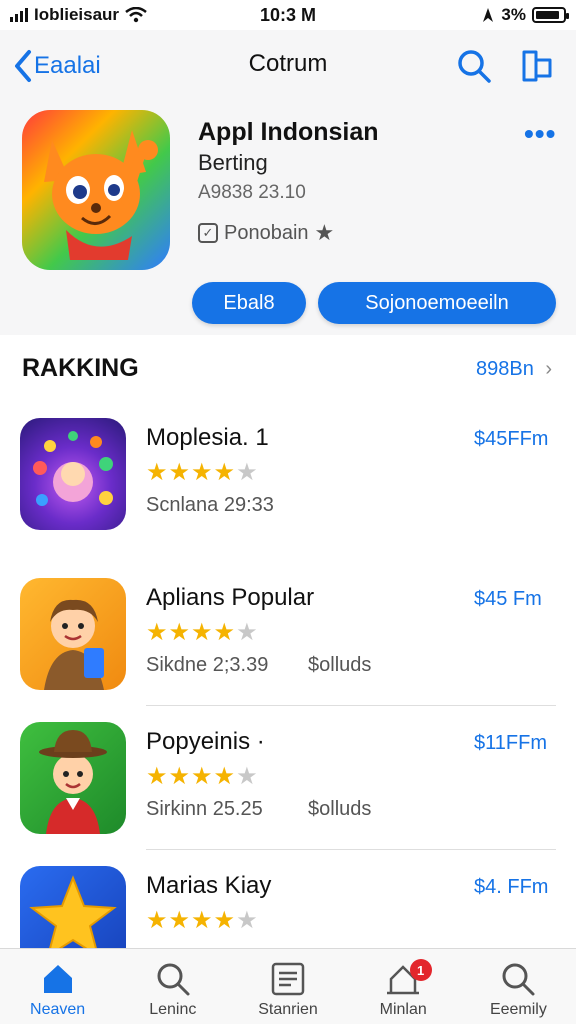 This screenshot has width=576, height=1024. What do you see at coordinates (511, 439) in the screenshot?
I see `item-price: $45FFm` at bounding box center [511, 439].